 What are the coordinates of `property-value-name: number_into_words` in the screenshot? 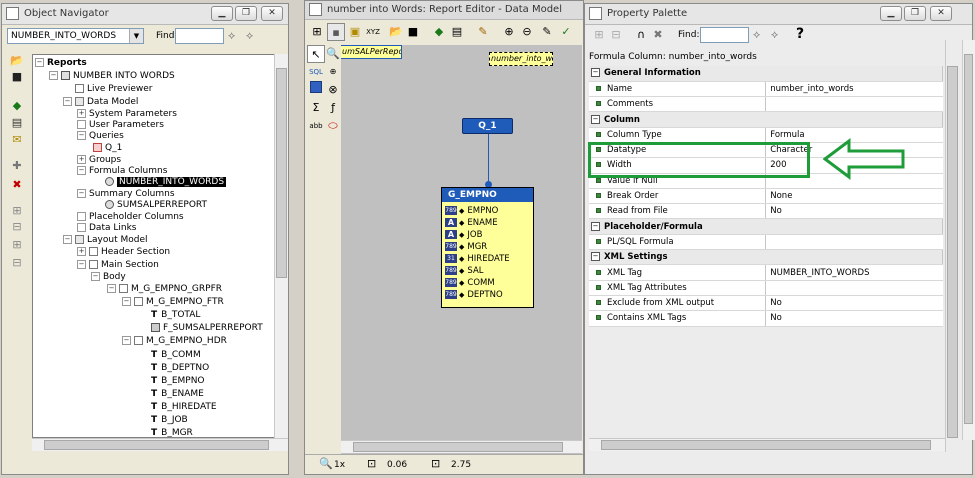 It's located at (854, 89).